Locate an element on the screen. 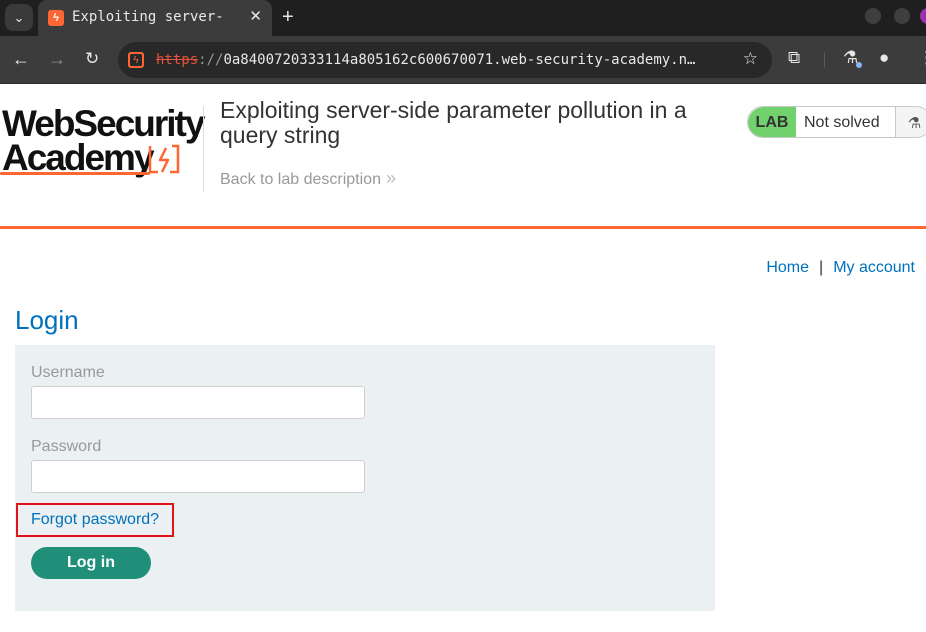 Image resolution: width=926 pixels, height=632 pixels. tab-title: Exploiting server- is located at coordinates (148, 17).